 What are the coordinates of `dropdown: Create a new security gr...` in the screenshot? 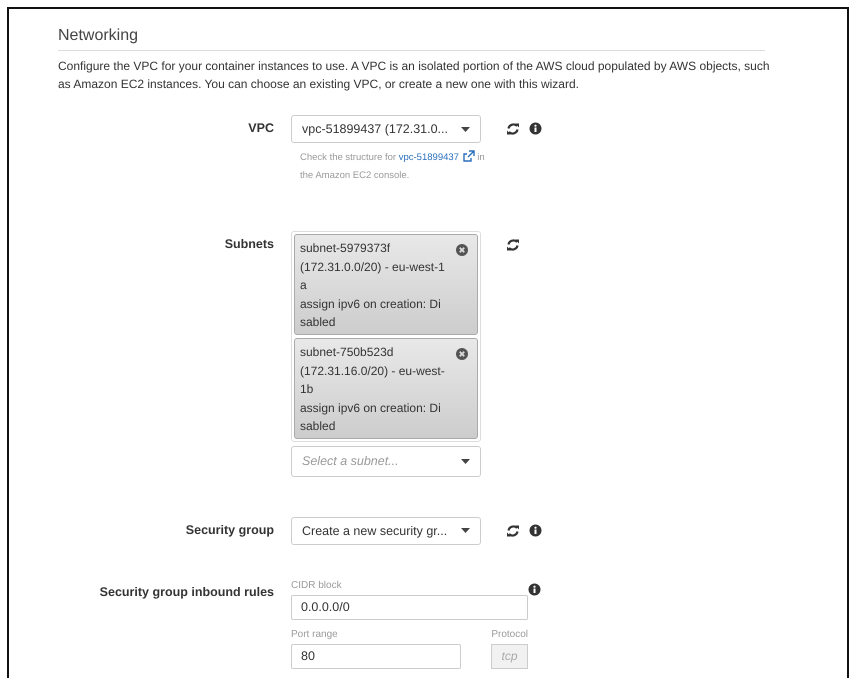 It's located at (386, 530).